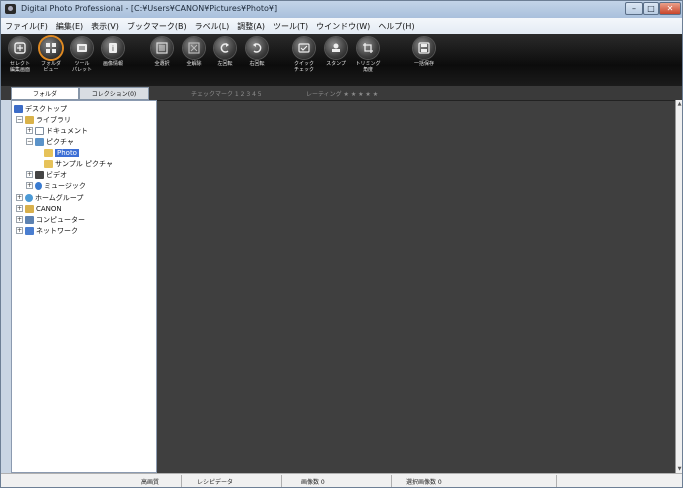 The image size is (683, 488). I want to click on tool-label: トリミング 角度, so click(368, 67).